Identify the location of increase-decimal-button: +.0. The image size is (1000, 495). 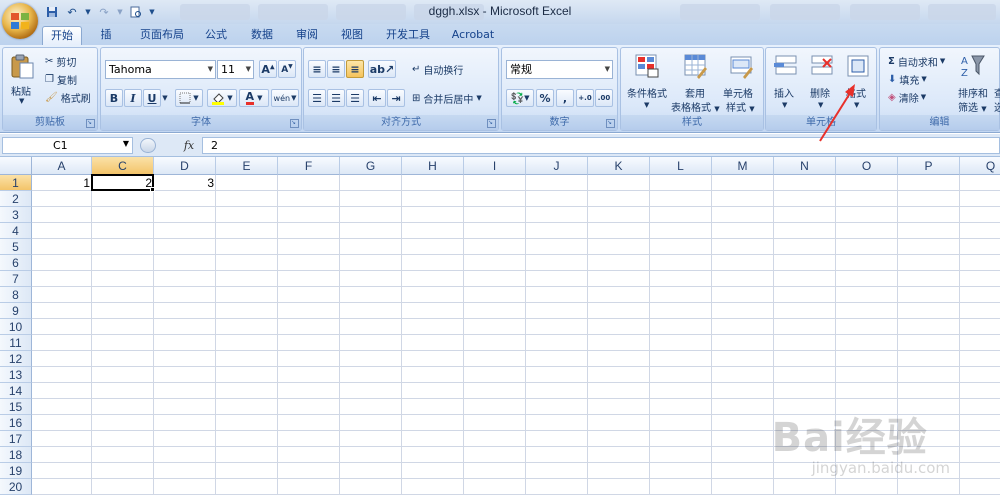
(585, 98).